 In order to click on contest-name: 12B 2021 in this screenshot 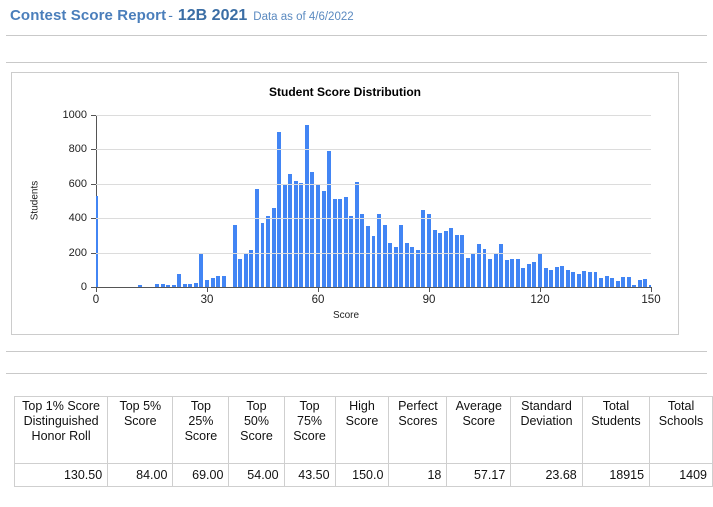, I will do `click(212, 15)`.